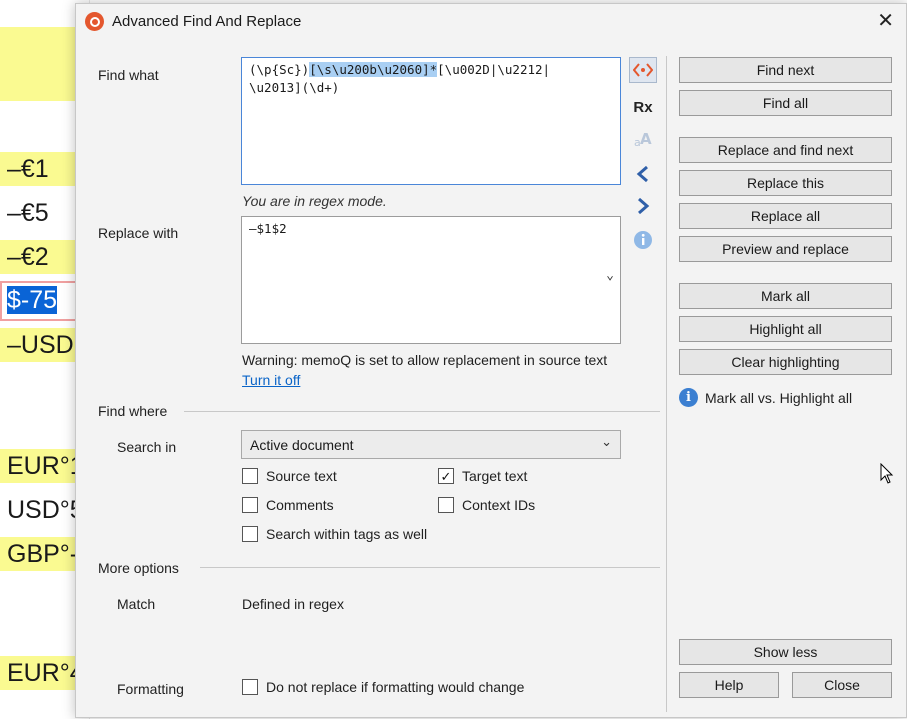 The image size is (907, 719). Describe the element at coordinates (268, 228) in the screenshot. I see `replace-with-value: –$1$2` at that location.